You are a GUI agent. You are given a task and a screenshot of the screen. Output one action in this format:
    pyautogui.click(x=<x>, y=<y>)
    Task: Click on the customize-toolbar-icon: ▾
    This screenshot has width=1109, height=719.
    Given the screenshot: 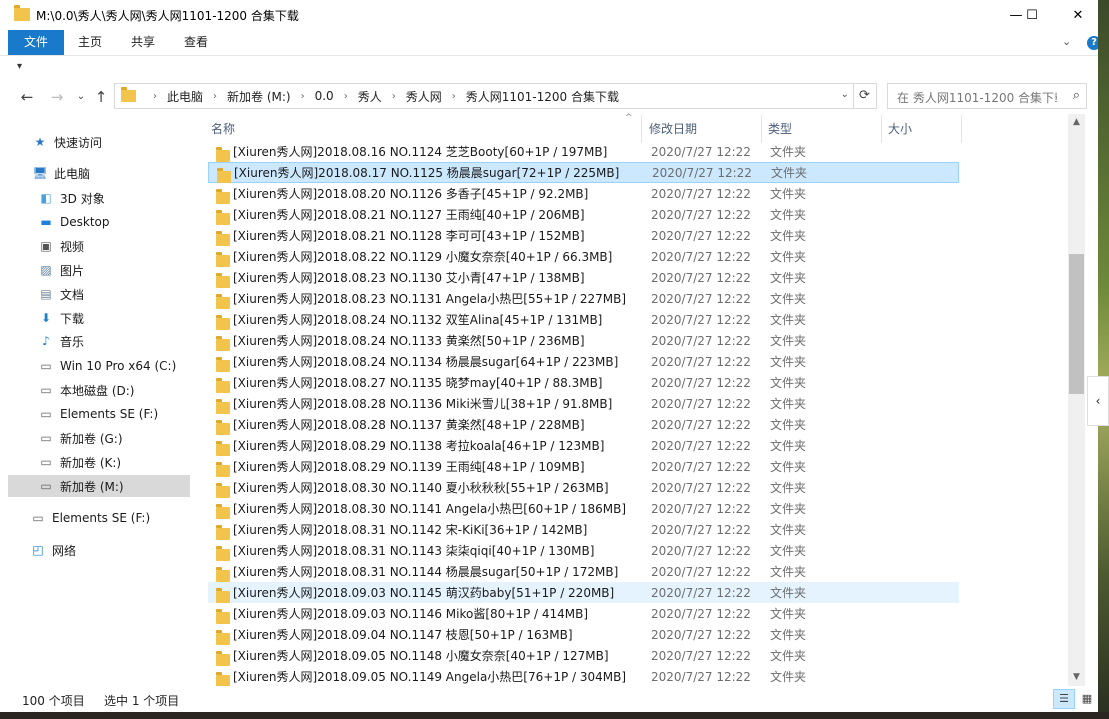 What is the action you would take?
    pyautogui.click(x=19, y=66)
    